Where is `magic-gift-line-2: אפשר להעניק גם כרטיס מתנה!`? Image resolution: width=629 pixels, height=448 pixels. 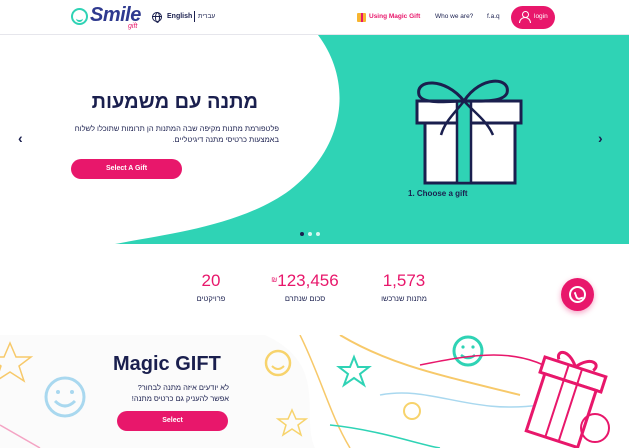 magic-gift-line-2: אפשר להעניק גם כרטיס מתנה! is located at coordinates (180, 398).